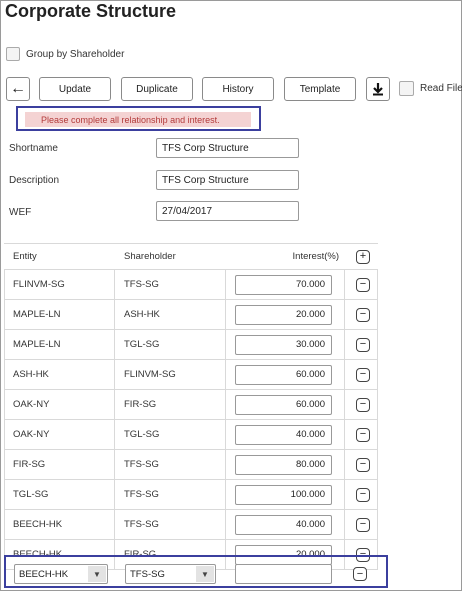 This screenshot has height=591, width=462. Describe the element at coordinates (38, 524) in the screenshot. I see `entity-cell: BEECH-HK` at that location.